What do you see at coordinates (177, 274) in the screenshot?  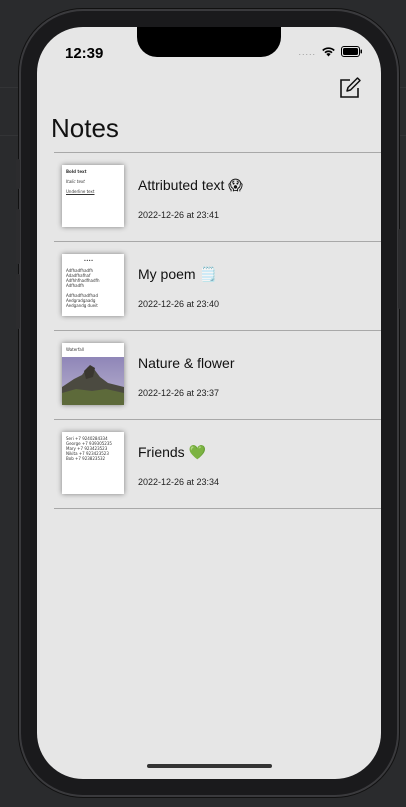 I see `note-title: My poem 🗒️` at bounding box center [177, 274].